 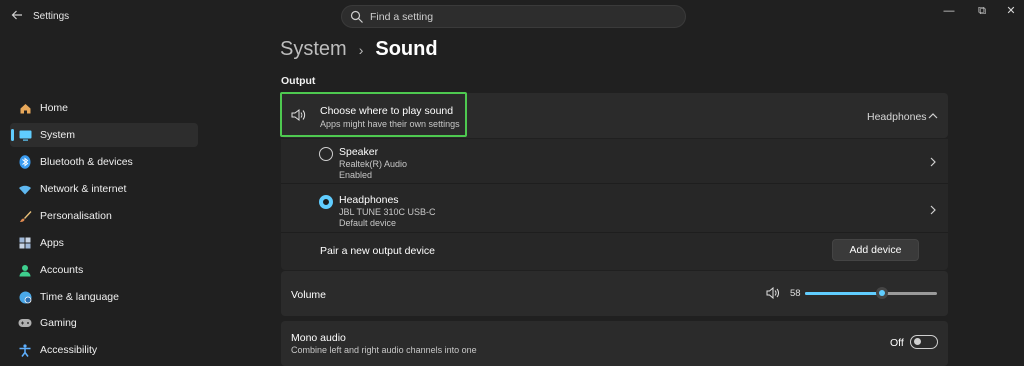 I want to click on sidebar-item-bluetooth: Bluetooth & devices, so click(x=104, y=162).